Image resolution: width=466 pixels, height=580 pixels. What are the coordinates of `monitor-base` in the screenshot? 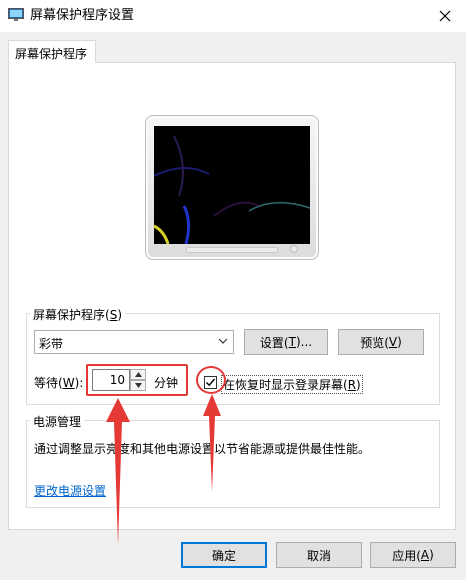 It's located at (232, 250).